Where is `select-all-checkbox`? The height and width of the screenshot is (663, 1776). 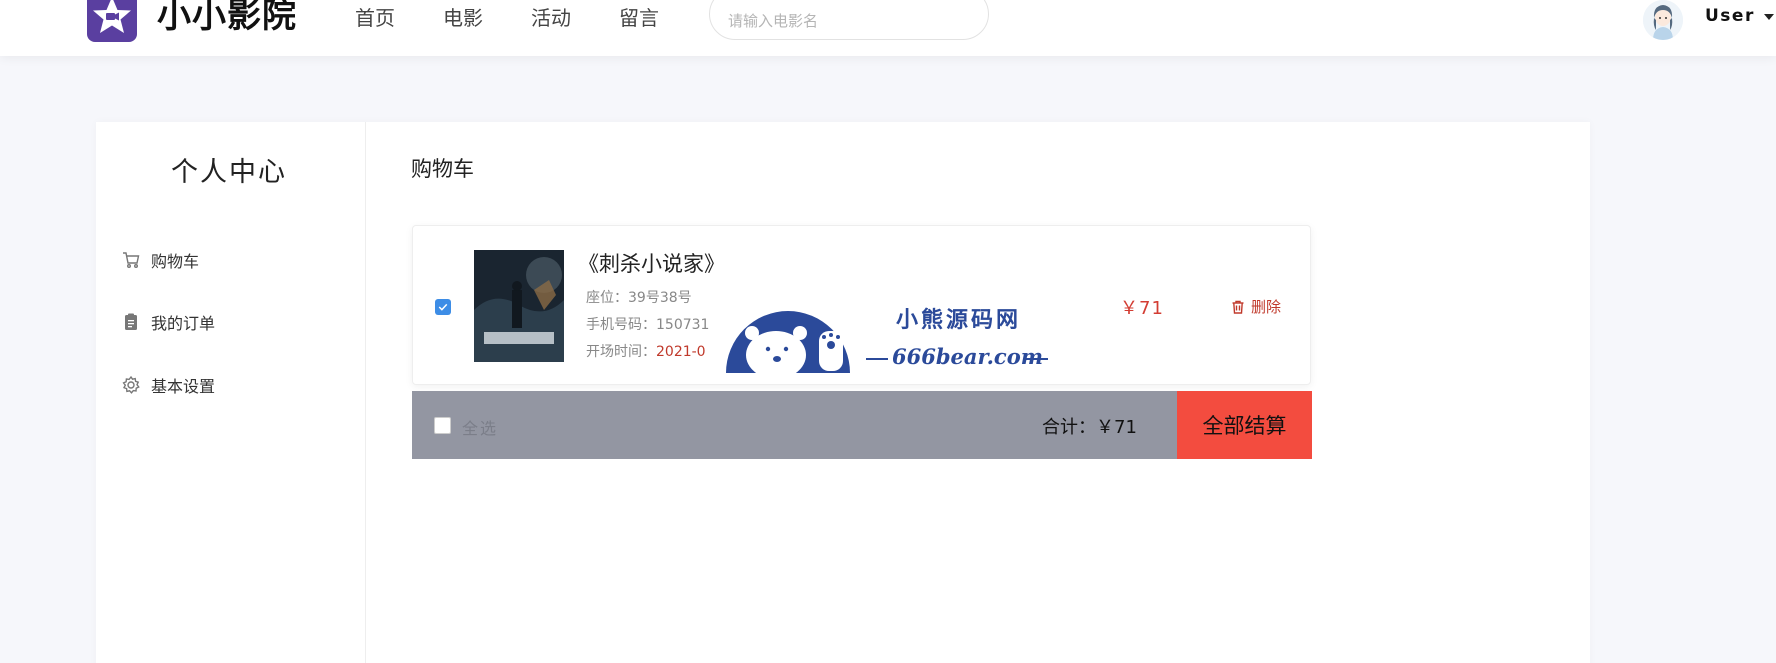
select-all-checkbox is located at coordinates (442, 425).